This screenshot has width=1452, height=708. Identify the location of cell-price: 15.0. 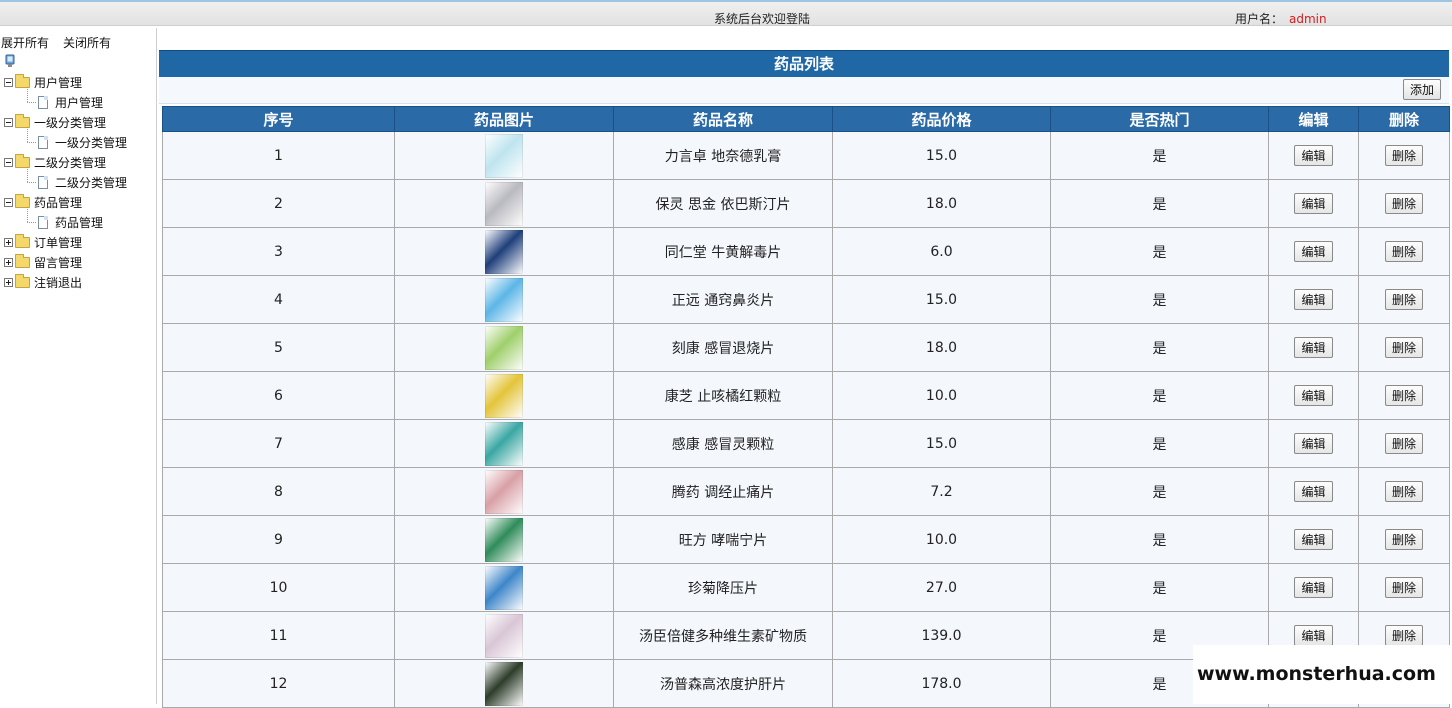
(941, 443).